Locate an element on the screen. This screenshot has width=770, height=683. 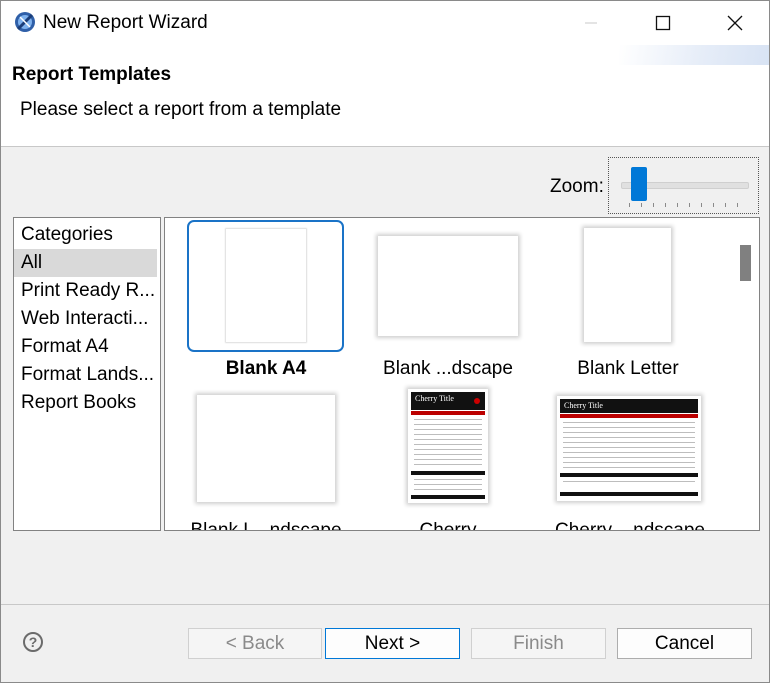
template-label: Cherry ...ndscape is located at coordinates (630, 525).